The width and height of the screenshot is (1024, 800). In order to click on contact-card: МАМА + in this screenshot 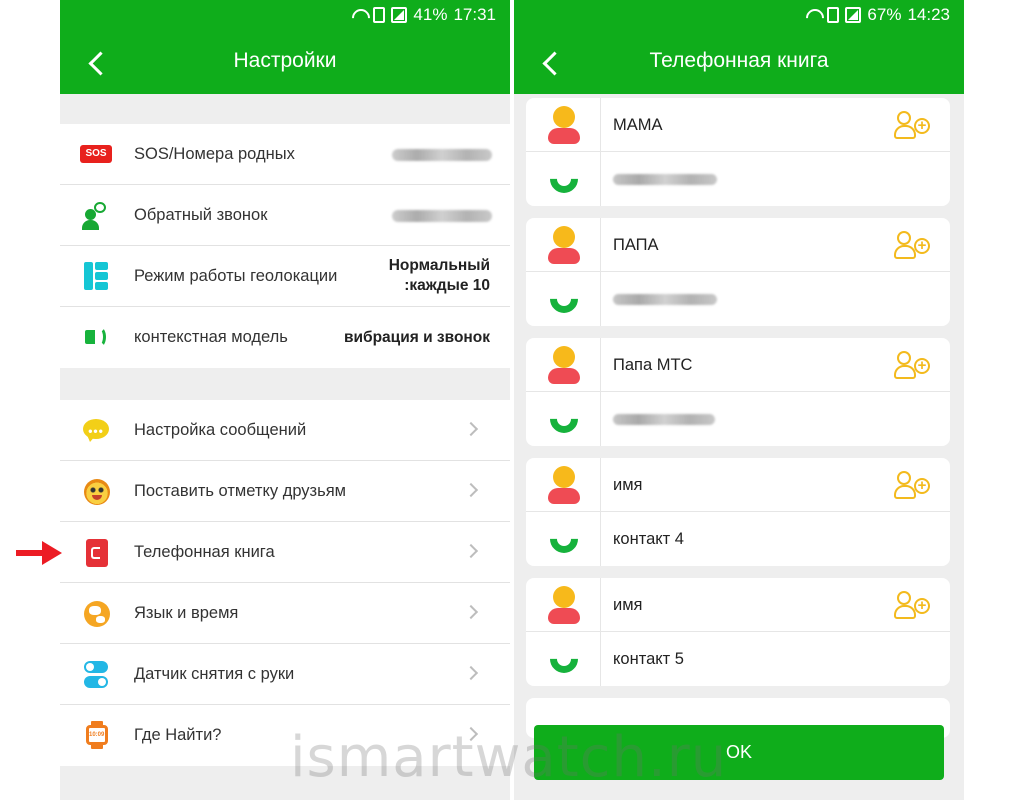, I will do `click(738, 152)`.